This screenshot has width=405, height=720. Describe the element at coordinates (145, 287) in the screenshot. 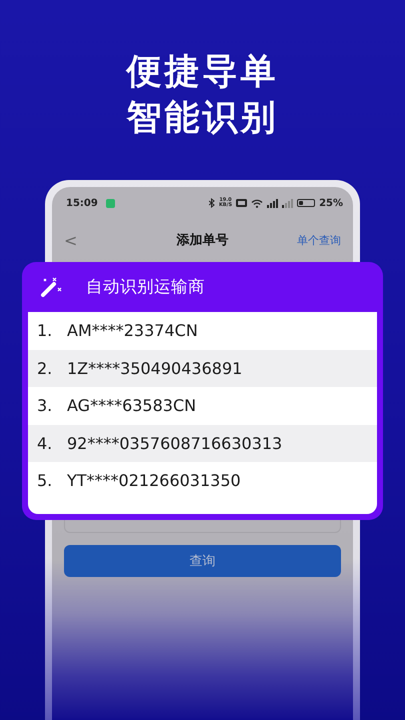

I see `popup-title: 自动识别运输商` at that location.